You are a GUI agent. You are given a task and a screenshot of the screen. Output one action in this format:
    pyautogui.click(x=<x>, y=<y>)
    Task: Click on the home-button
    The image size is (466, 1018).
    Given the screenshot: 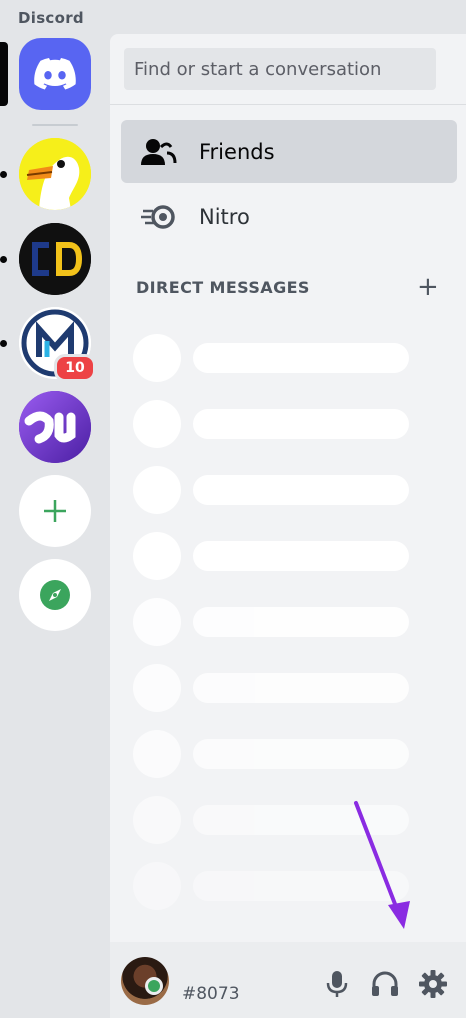 What is the action you would take?
    pyautogui.click(x=55, y=74)
    